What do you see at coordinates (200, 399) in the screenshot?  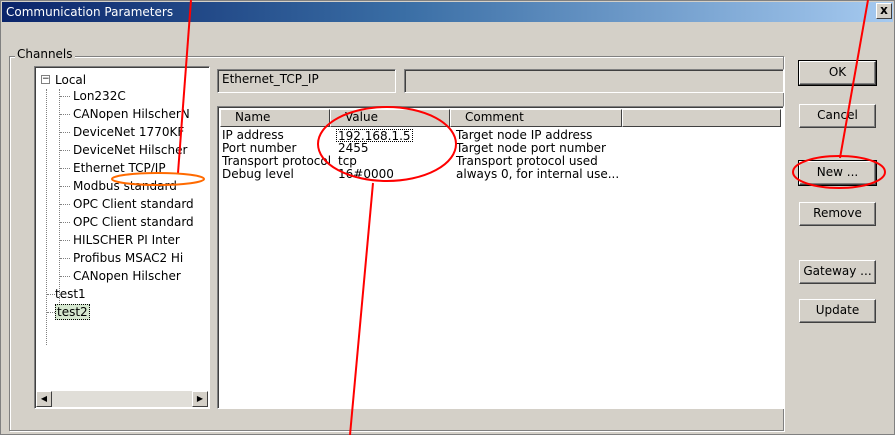 I see `scroll-right-arrow-icon: ▶` at bounding box center [200, 399].